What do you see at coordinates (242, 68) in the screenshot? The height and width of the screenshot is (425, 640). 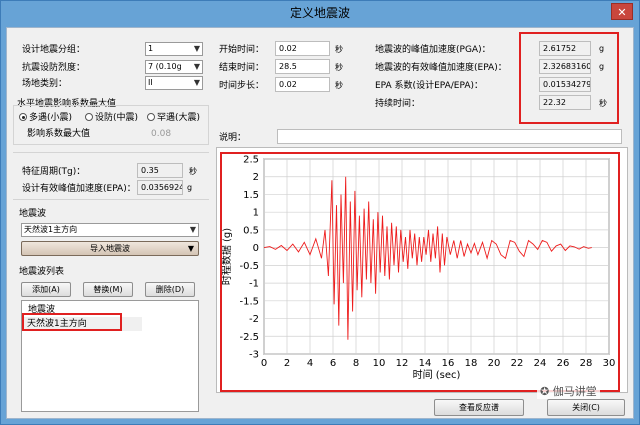 I see `end-time-label: 结束时间：` at bounding box center [242, 68].